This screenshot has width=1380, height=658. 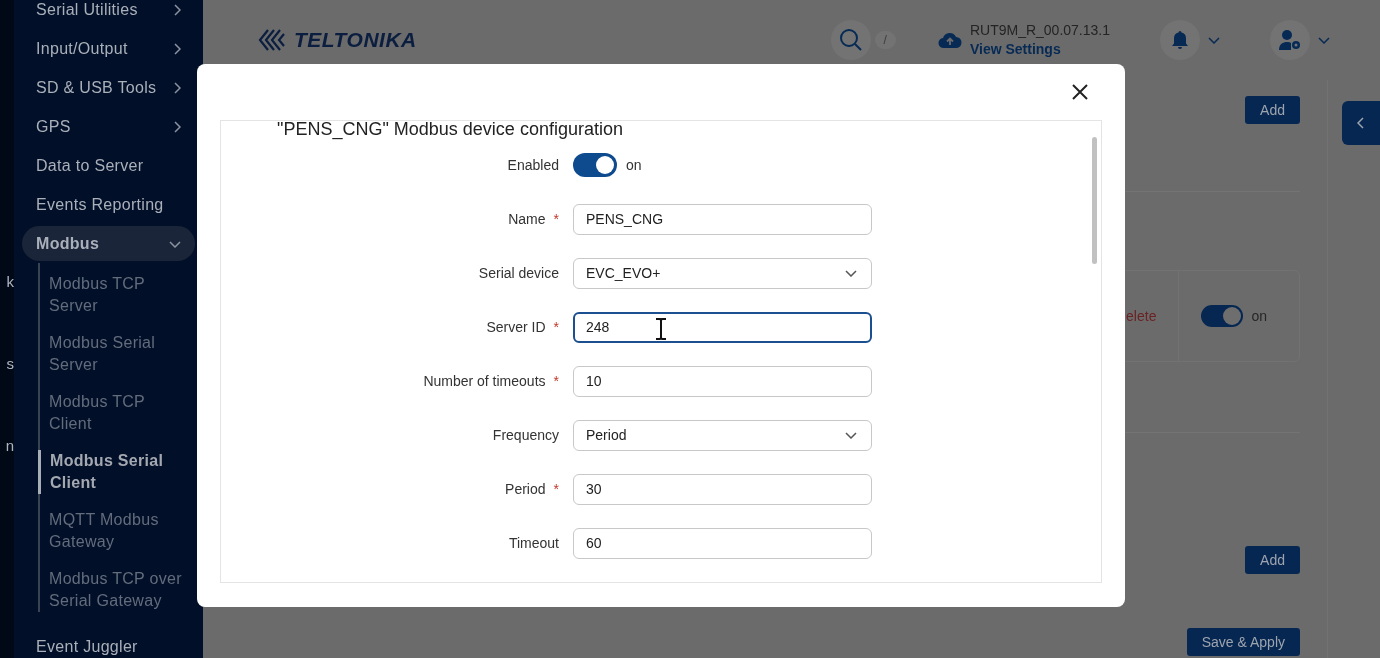 I want to click on text-field: 30, so click(x=722, y=489).